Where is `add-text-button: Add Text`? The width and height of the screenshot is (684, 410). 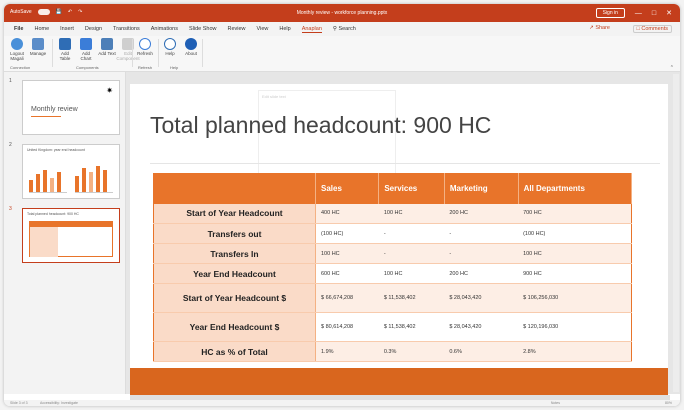
add-text-button: Add Text is located at coordinates (107, 54).